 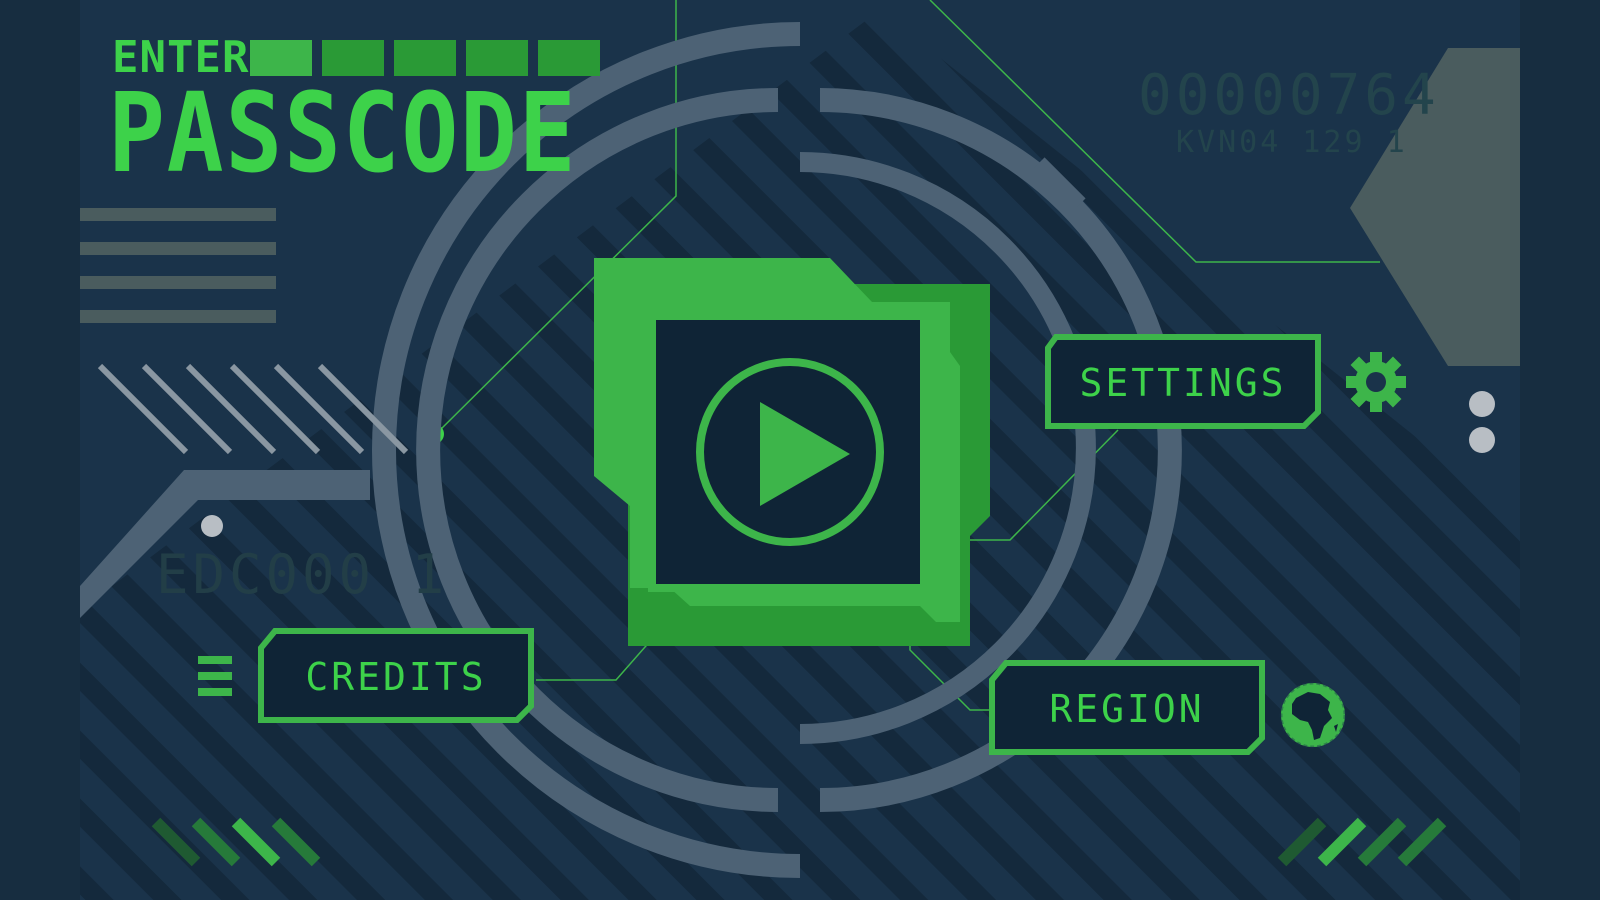 I want to click on settings-button: SETTINGS, so click(x=1183, y=383).